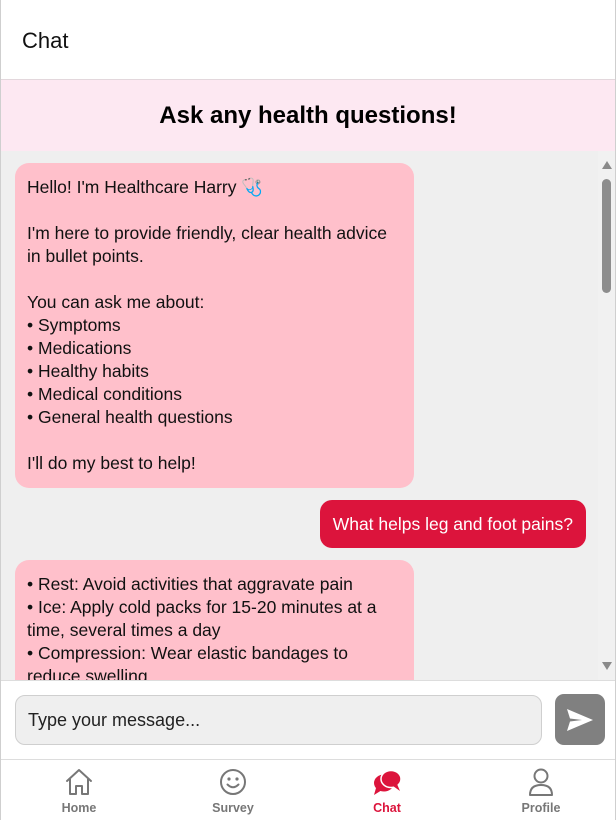 The image size is (616, 820). I want to click on scroll-down-arrow-icon, so click(607, 666).